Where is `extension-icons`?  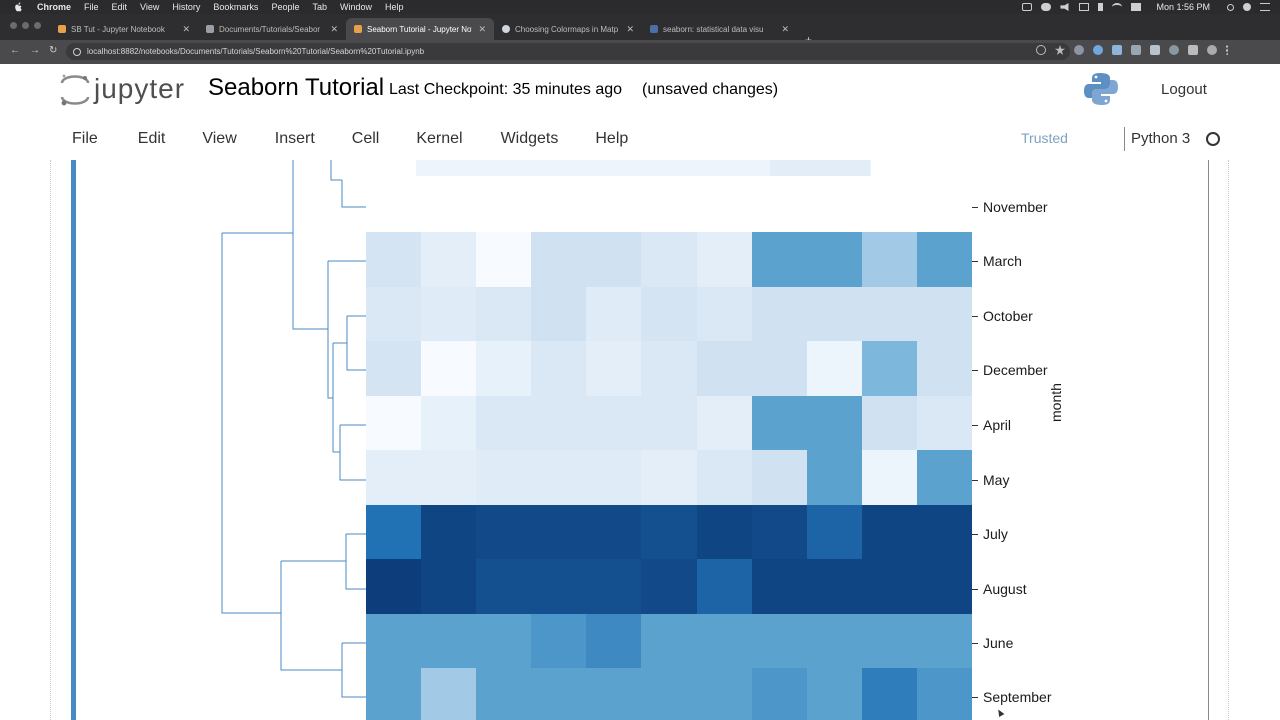 extension-icons is located at coordinates (1133, 50).